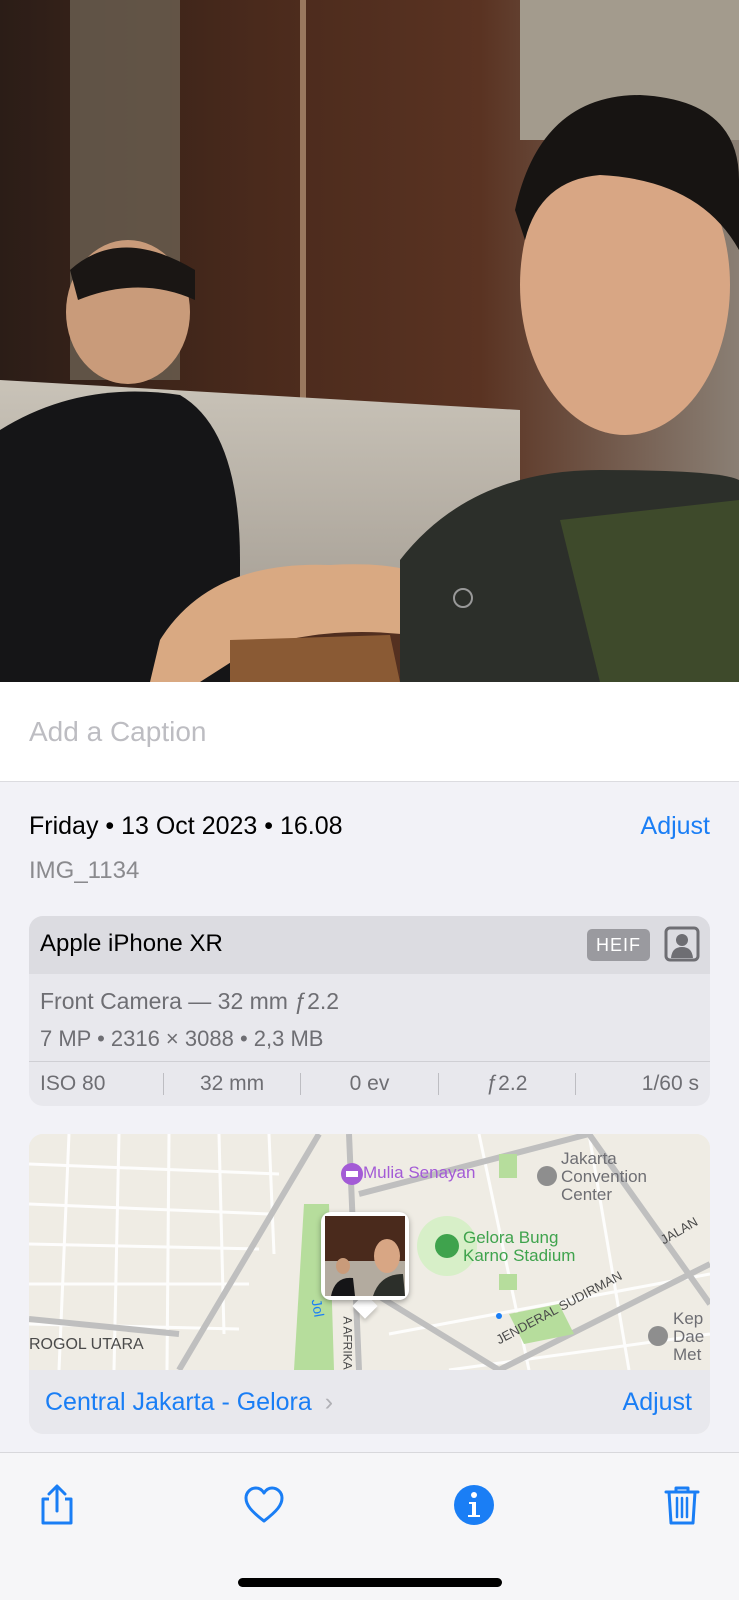  What do you see at coordinates (182, 1038) in the screenshot?
I see `image-specs: 7 MP • 2316 × 3088 • 2,3 MB` at bounding box center [182, 1038].